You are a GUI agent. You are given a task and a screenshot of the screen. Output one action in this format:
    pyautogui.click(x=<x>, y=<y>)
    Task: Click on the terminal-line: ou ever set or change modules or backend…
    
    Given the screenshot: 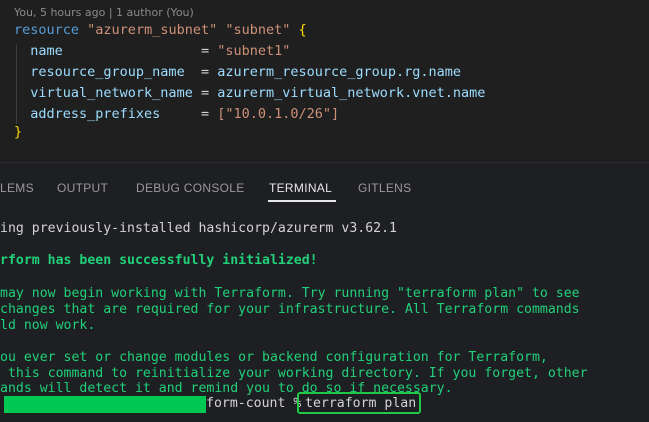 What is the action you would take?
    pyautogui.click(x=274, y=357)
    